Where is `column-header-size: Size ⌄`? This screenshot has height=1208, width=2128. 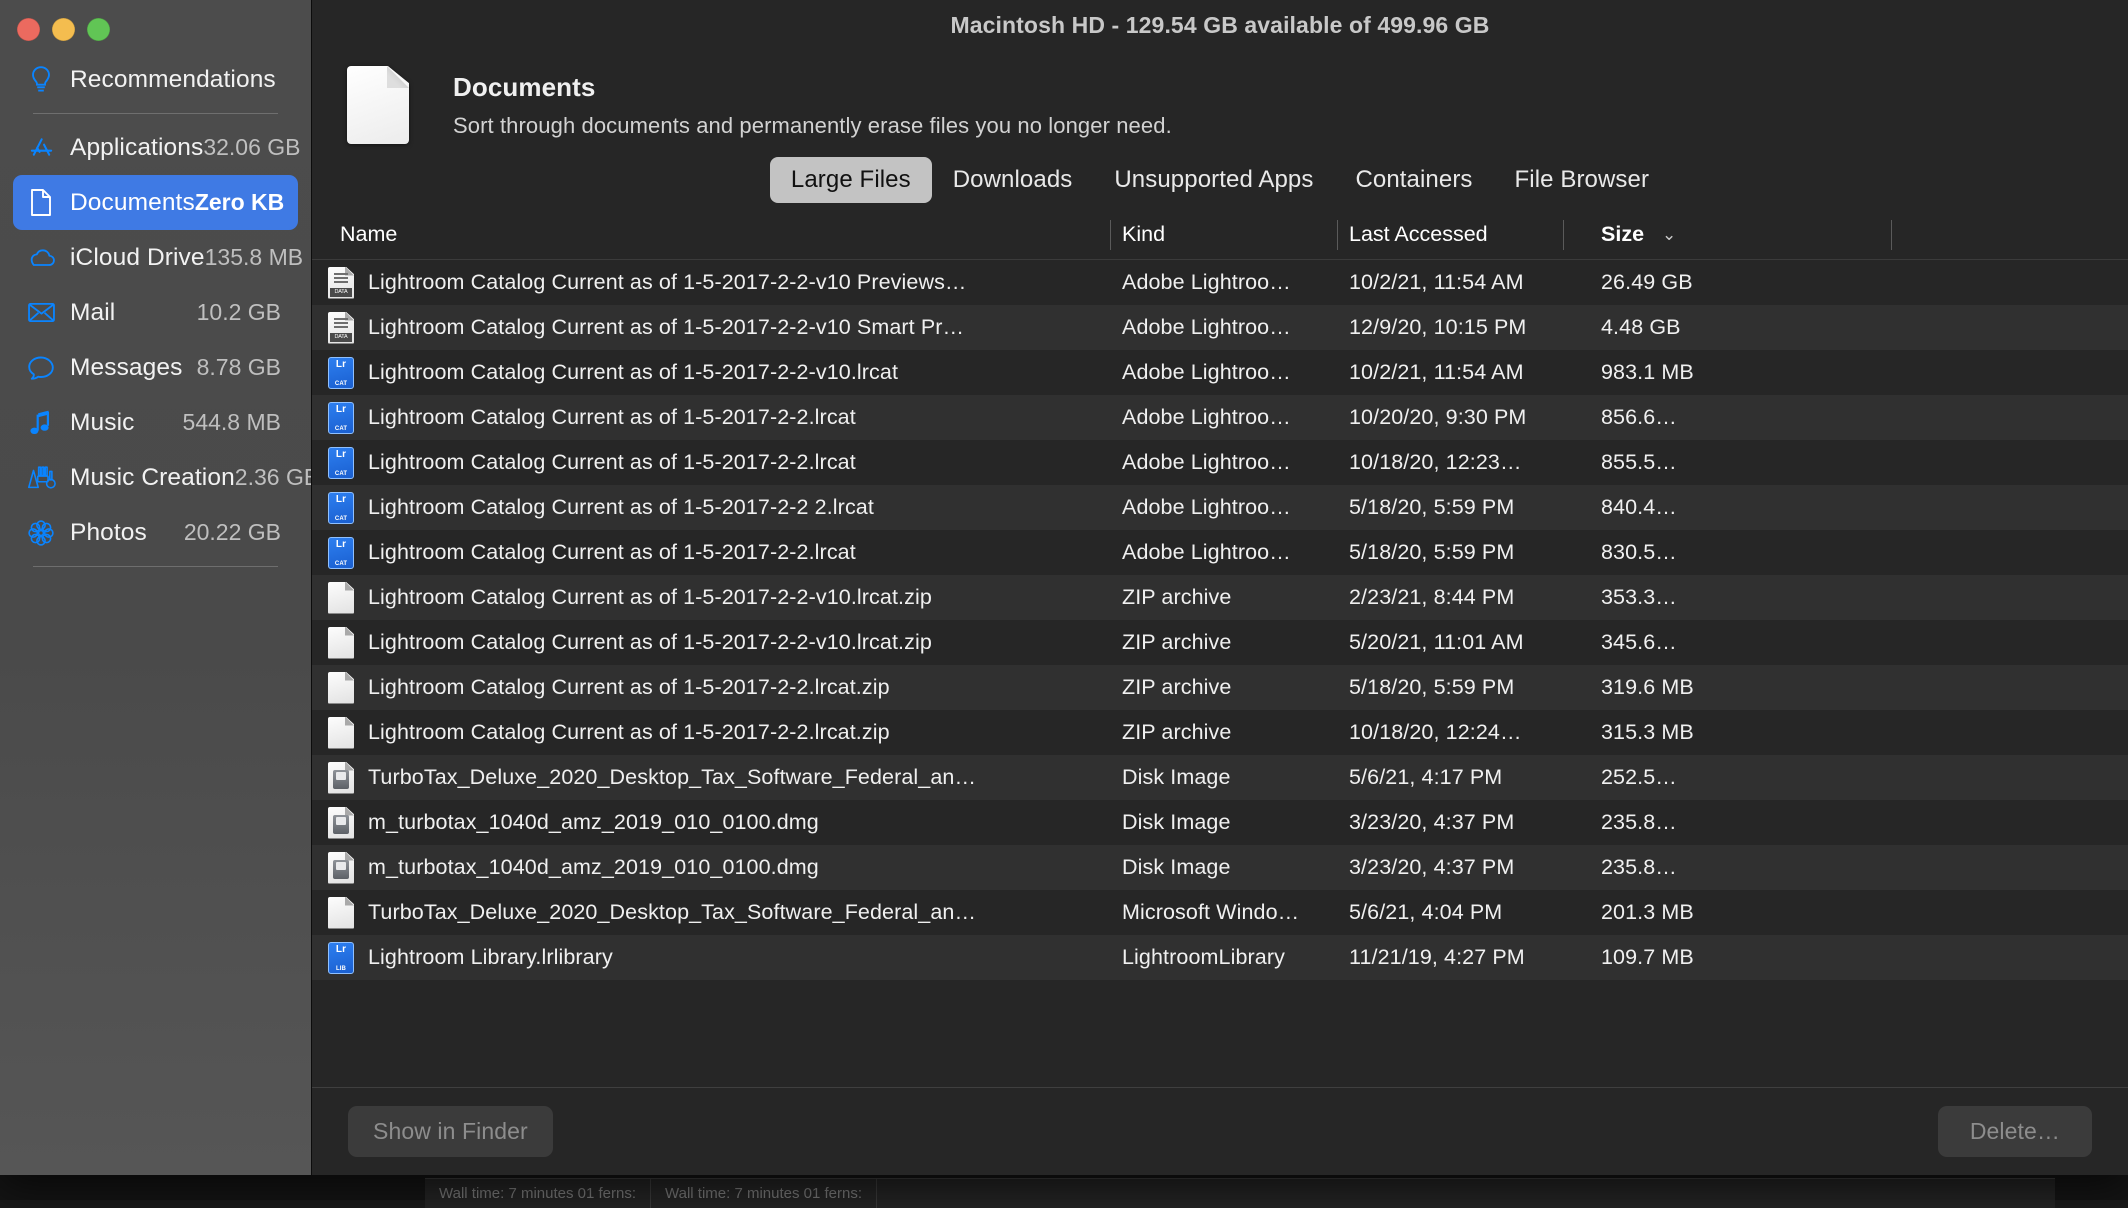
column-header-size: Size ⌄ is located at coordinates (1845, 235).